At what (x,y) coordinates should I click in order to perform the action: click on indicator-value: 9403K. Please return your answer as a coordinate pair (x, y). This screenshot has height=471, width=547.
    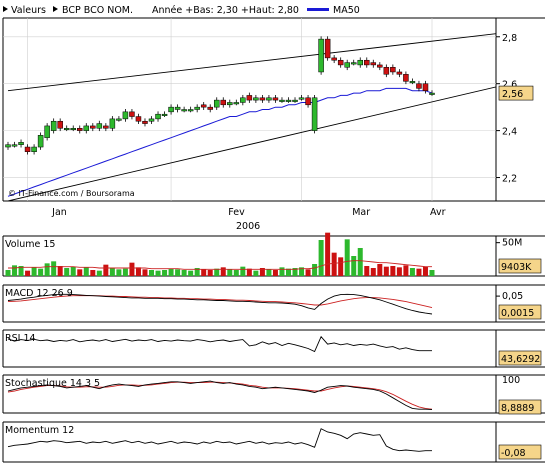
    Looking at the image, I should click on (516, 267).